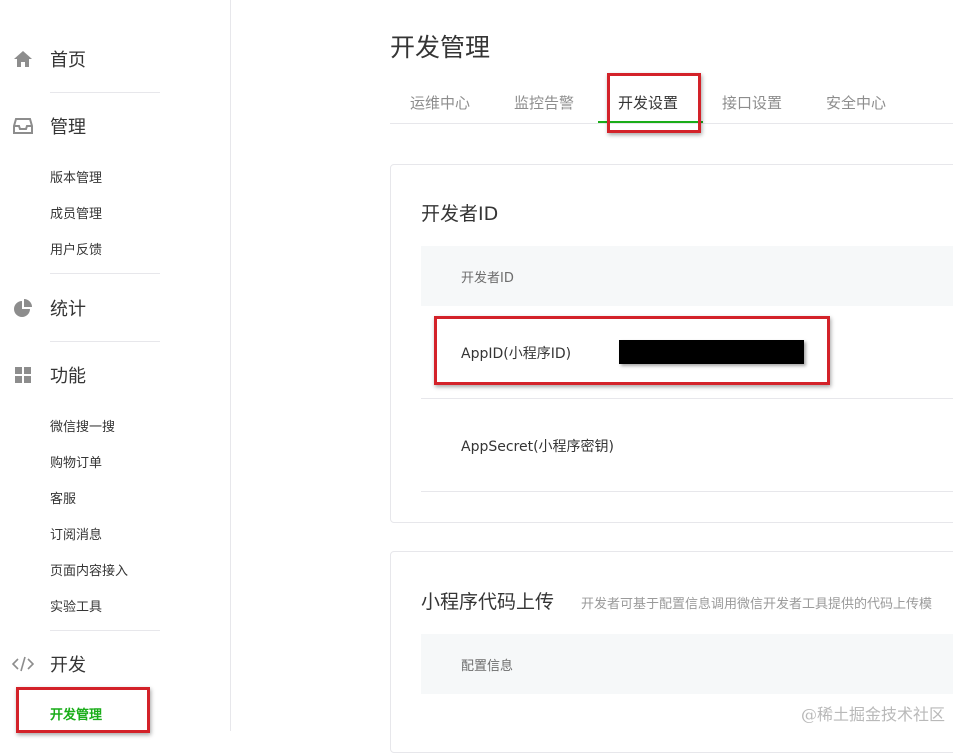 The width and height of the screenshot is (953, 753). What do you see at coordinates (488, 602) in the screenshot?
I see `code-upload-title: 小程序代码上传` at bounding box center [488, 602].